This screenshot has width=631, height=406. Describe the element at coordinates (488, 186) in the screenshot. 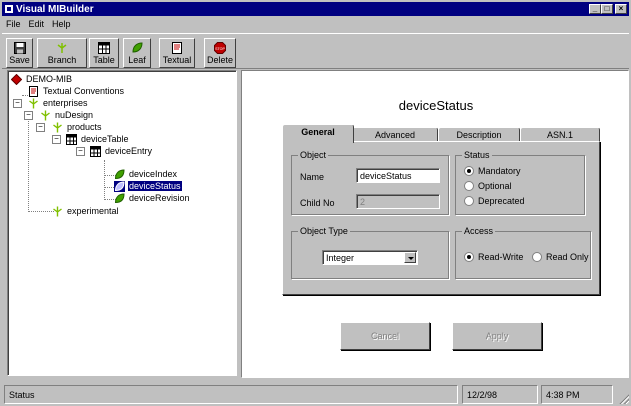

I see `status-optional-radio: Optional` at that location.